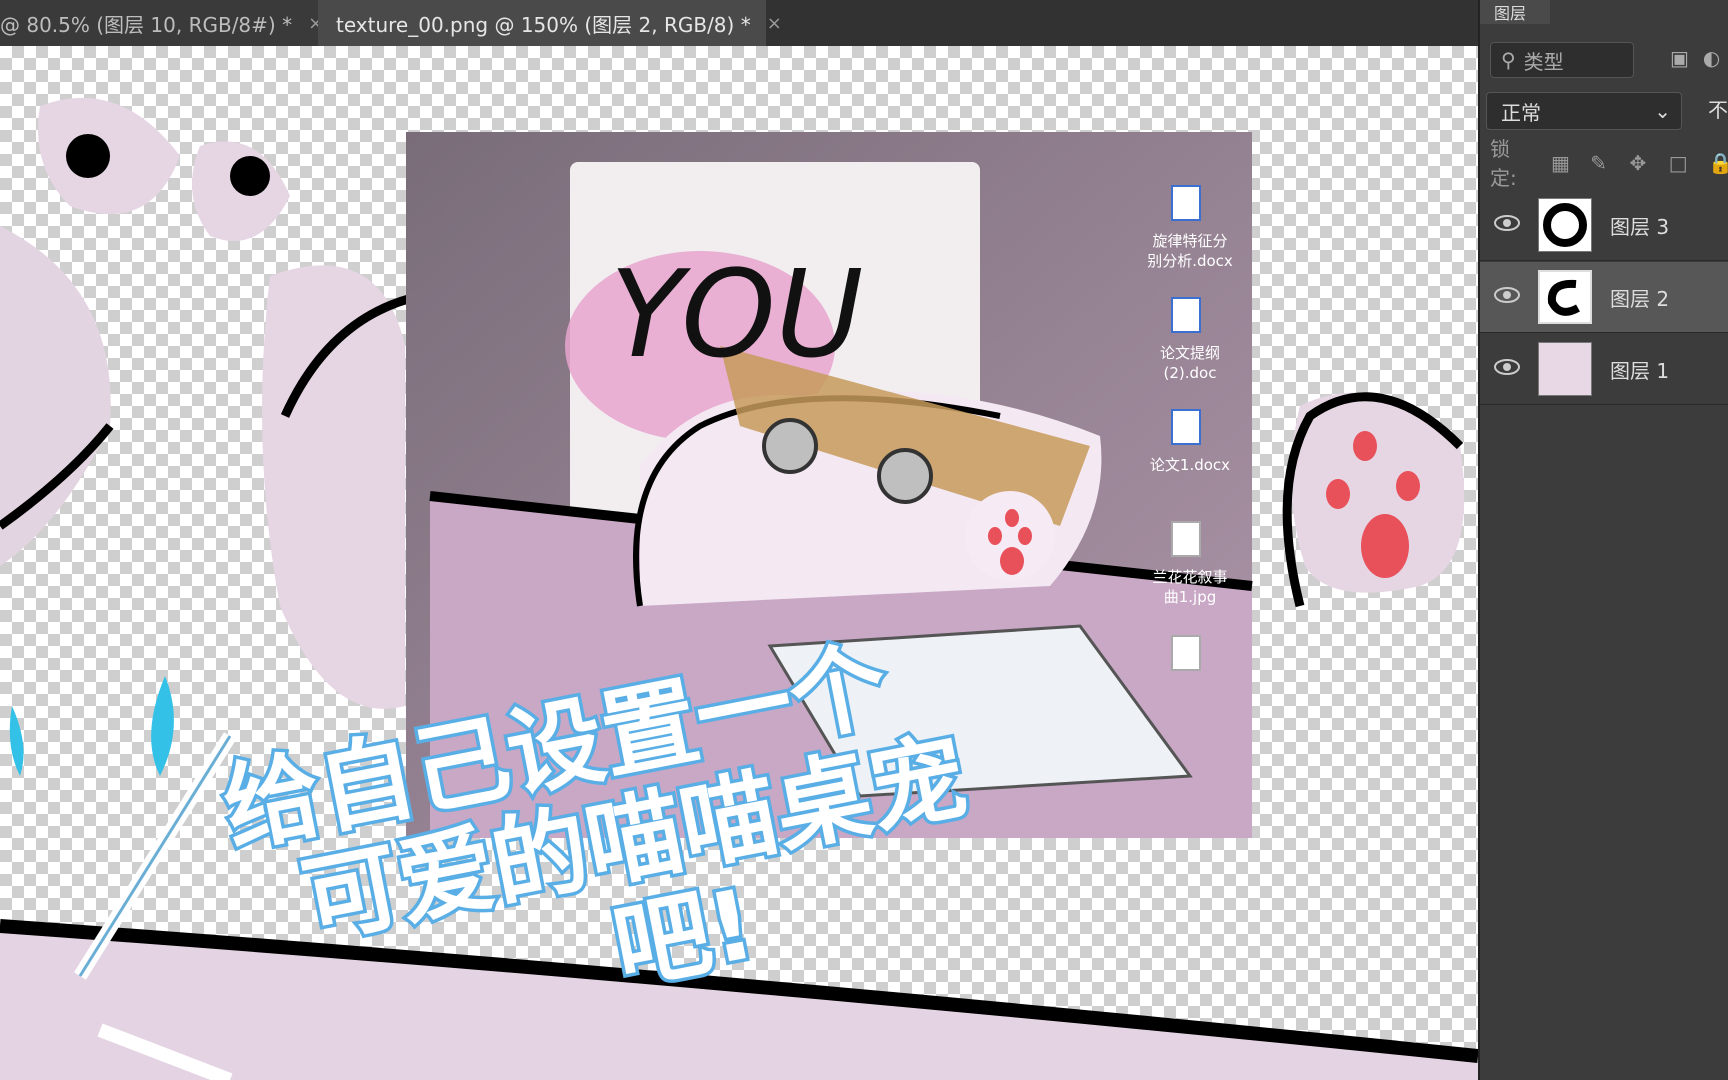  I want to click on image-filter-icon: ▣, so click(1679, 58).